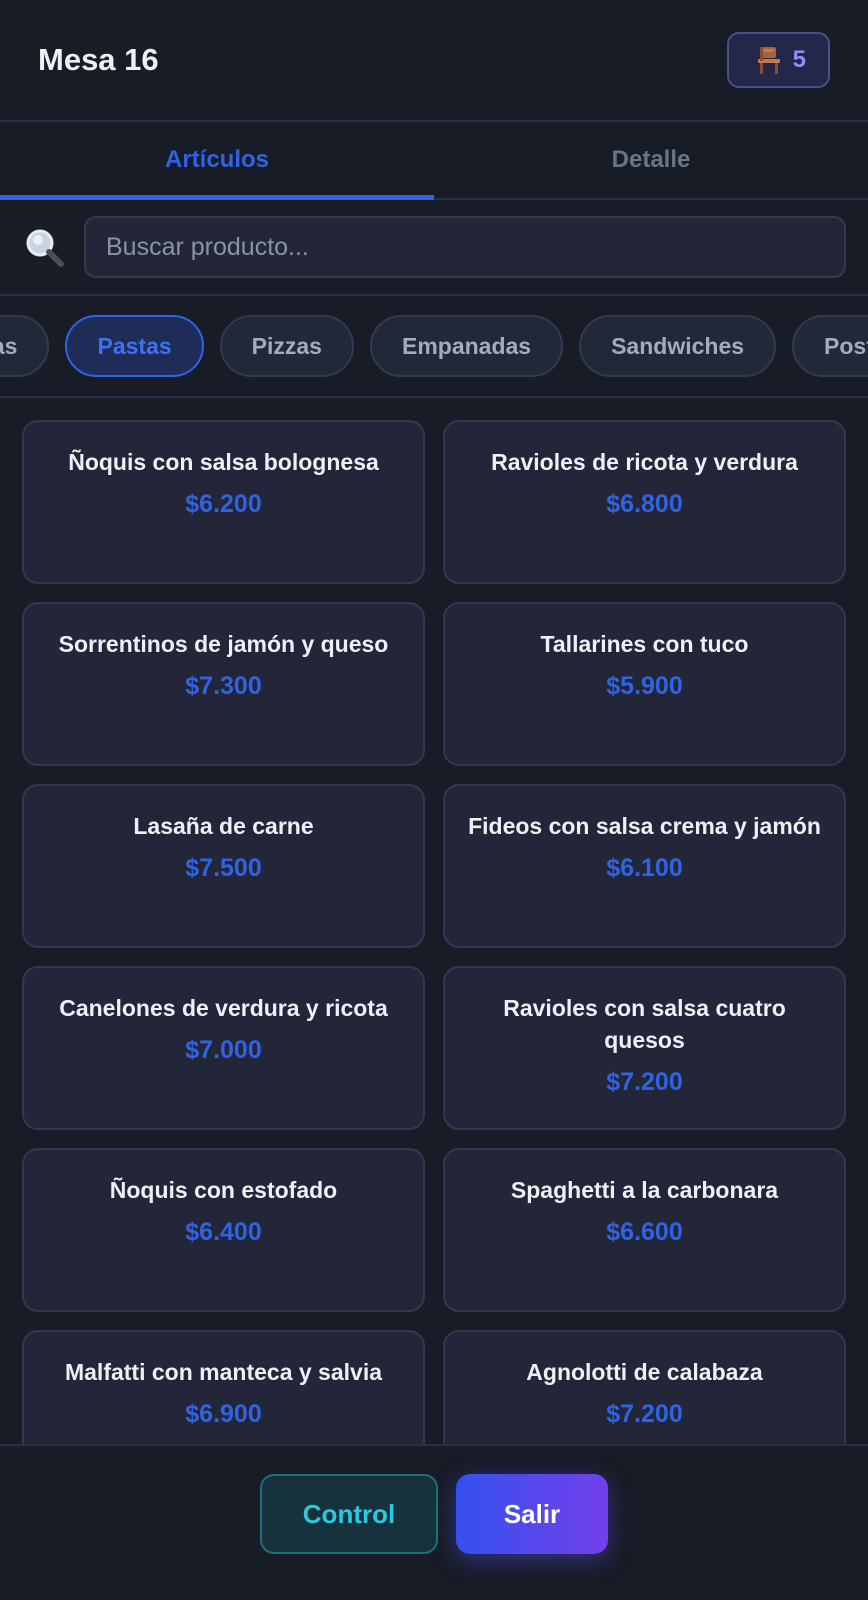  I want to click on category-chip-bebidas: Bebidas, so click(25, 346).